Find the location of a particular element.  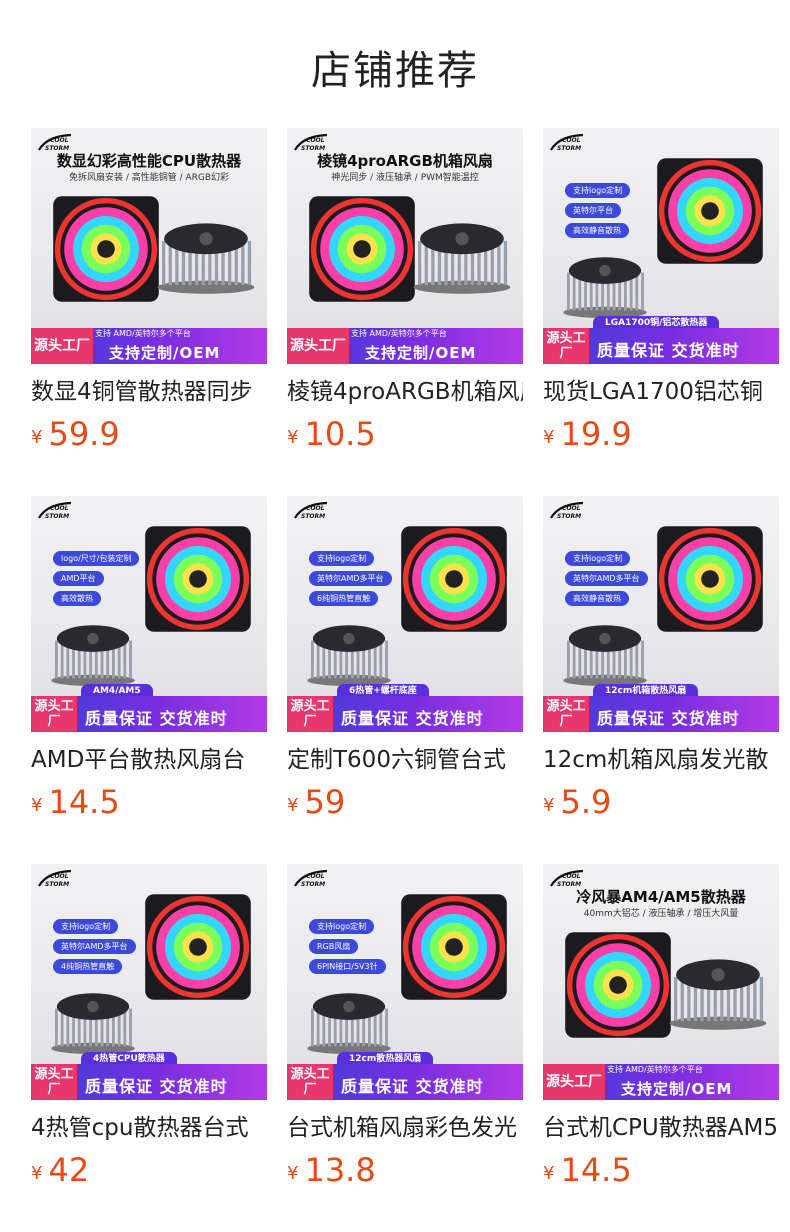

feature-tags: logo/尺寸/包装定制 AMD平台 高效散热 is located at coordinates (96, 581).